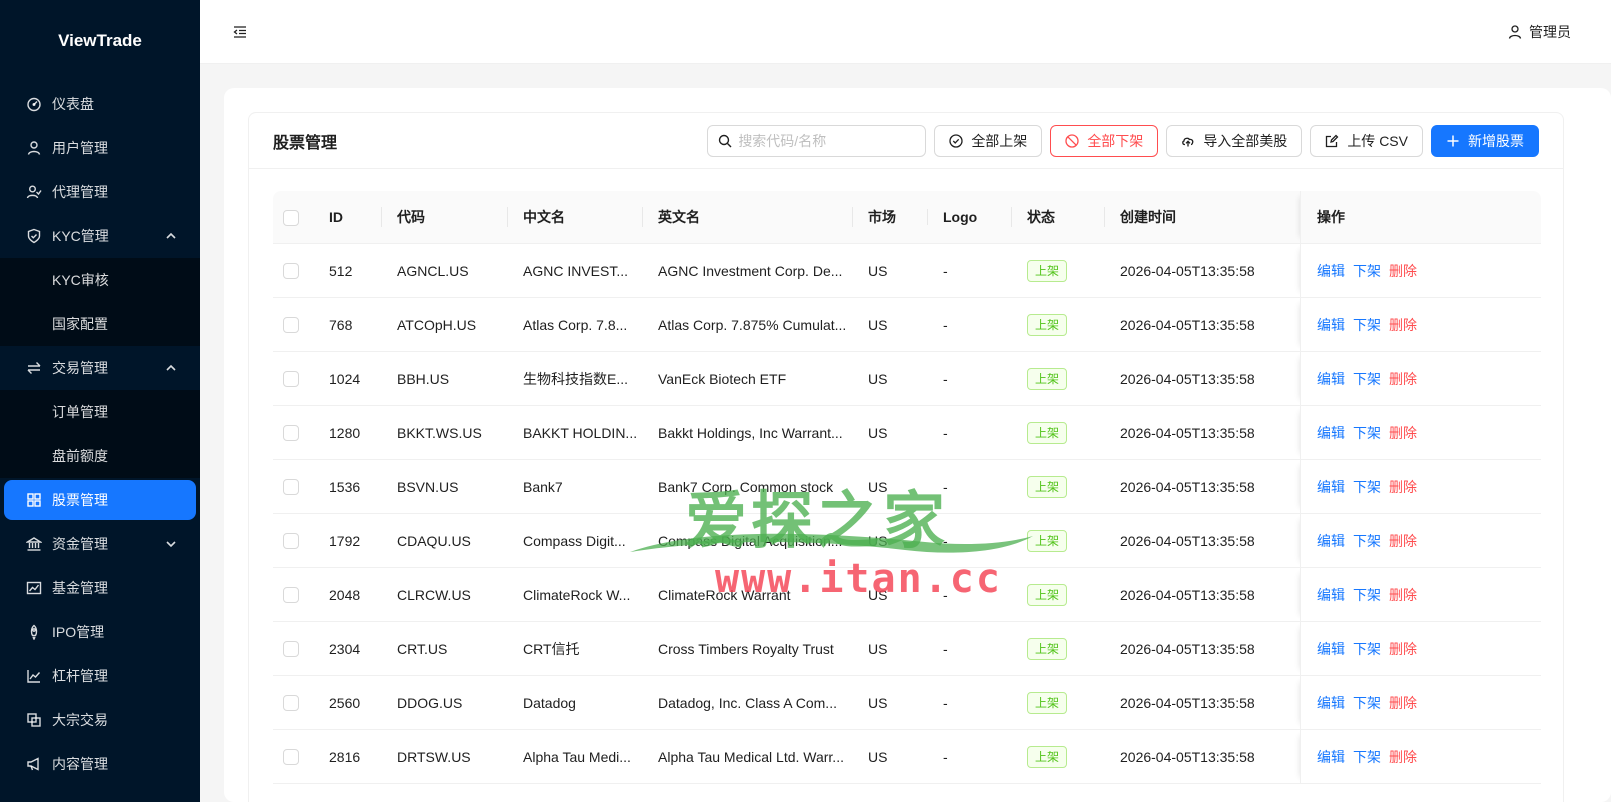 This screenshot has height=802, width=1611. What do you see at coordinates (1234, 141) in the screenshot?
I see `import-all-us-button: 导入全部美股` at bounding box center [1234, 141].